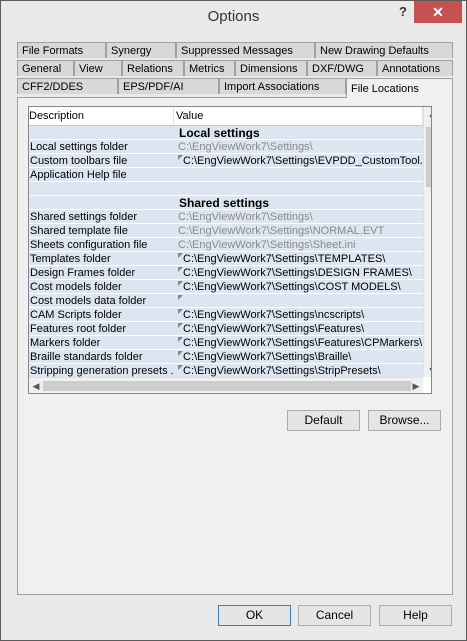 The image size is (467, 641). What do you see at coordinates (403, 14) in the screenshot?
I see `help-question-icon: ?` at bounding box center [403, 14].